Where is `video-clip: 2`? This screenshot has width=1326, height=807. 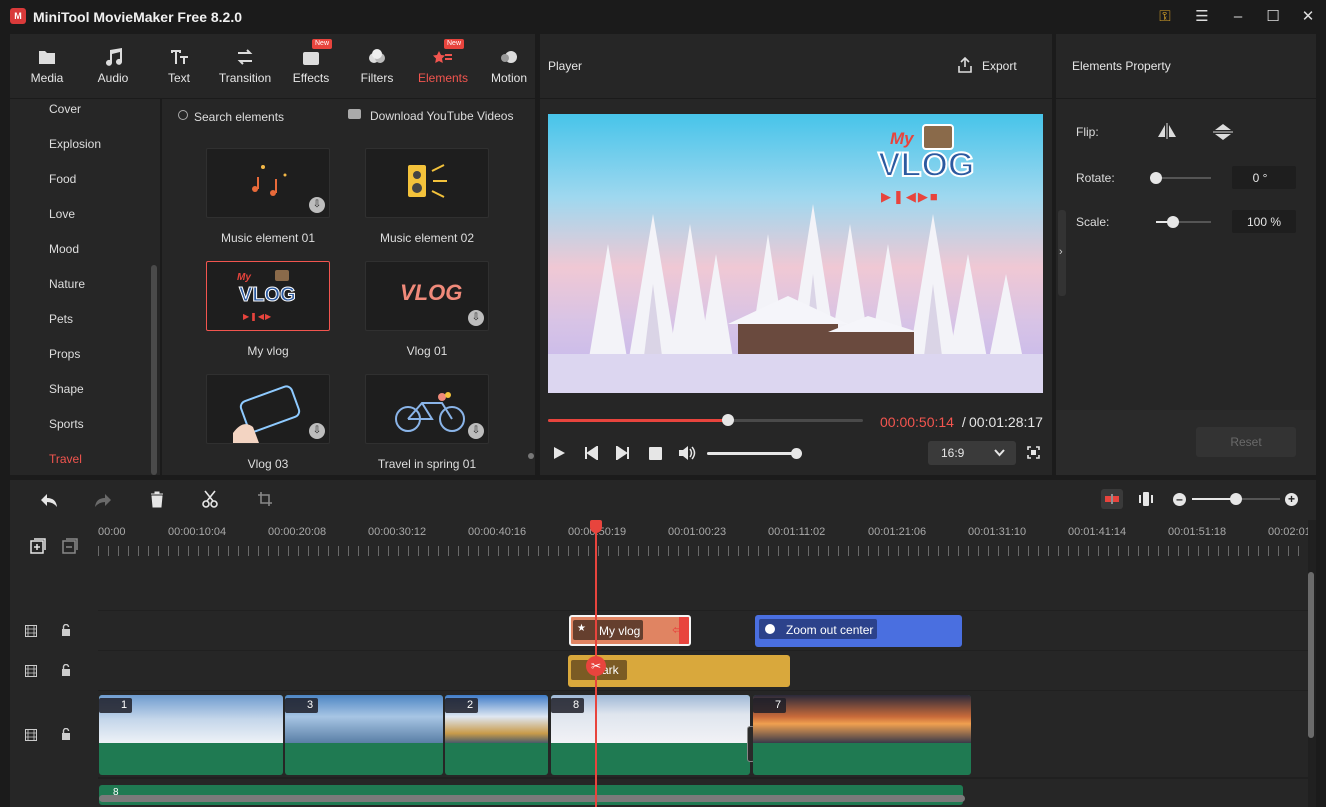
video-clip: 2 is located at coordinates (496, 735).